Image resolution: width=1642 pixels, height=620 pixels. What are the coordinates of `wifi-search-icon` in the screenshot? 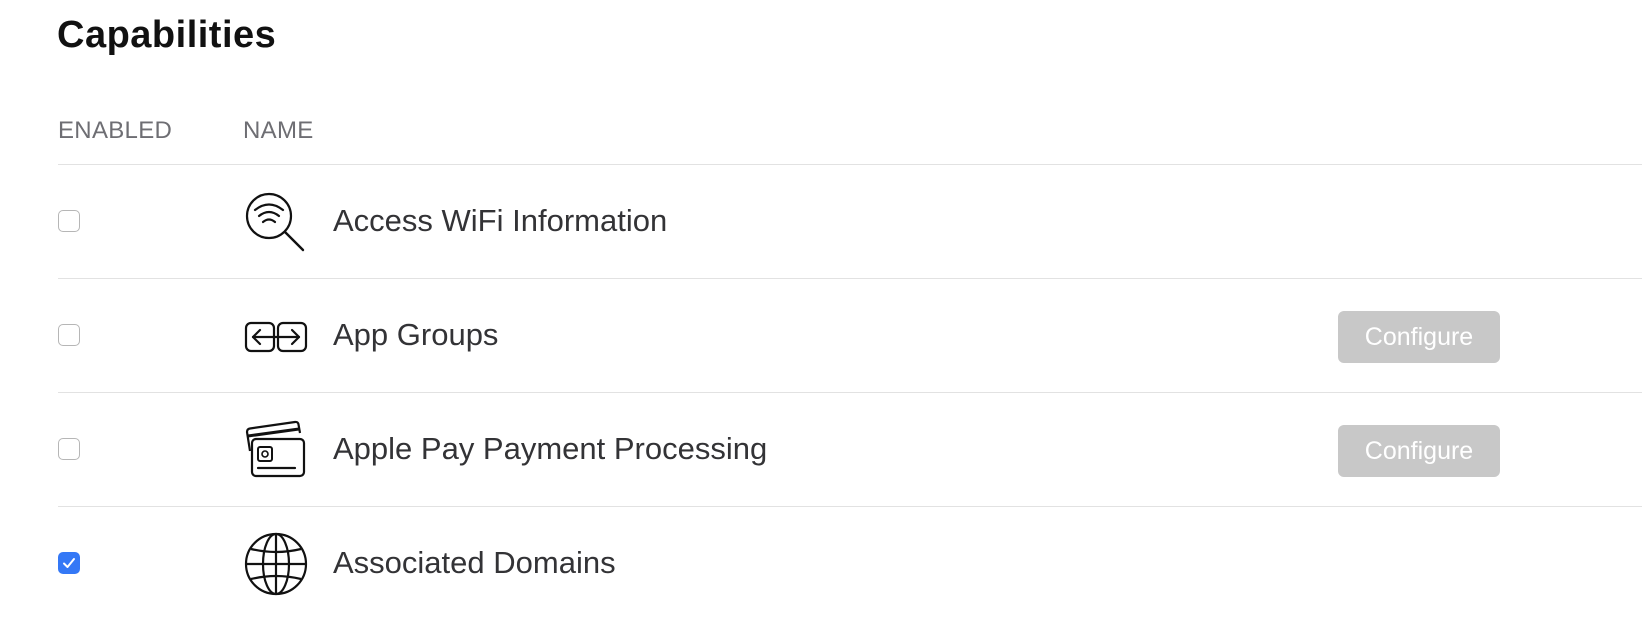 It's located at (276, 222).